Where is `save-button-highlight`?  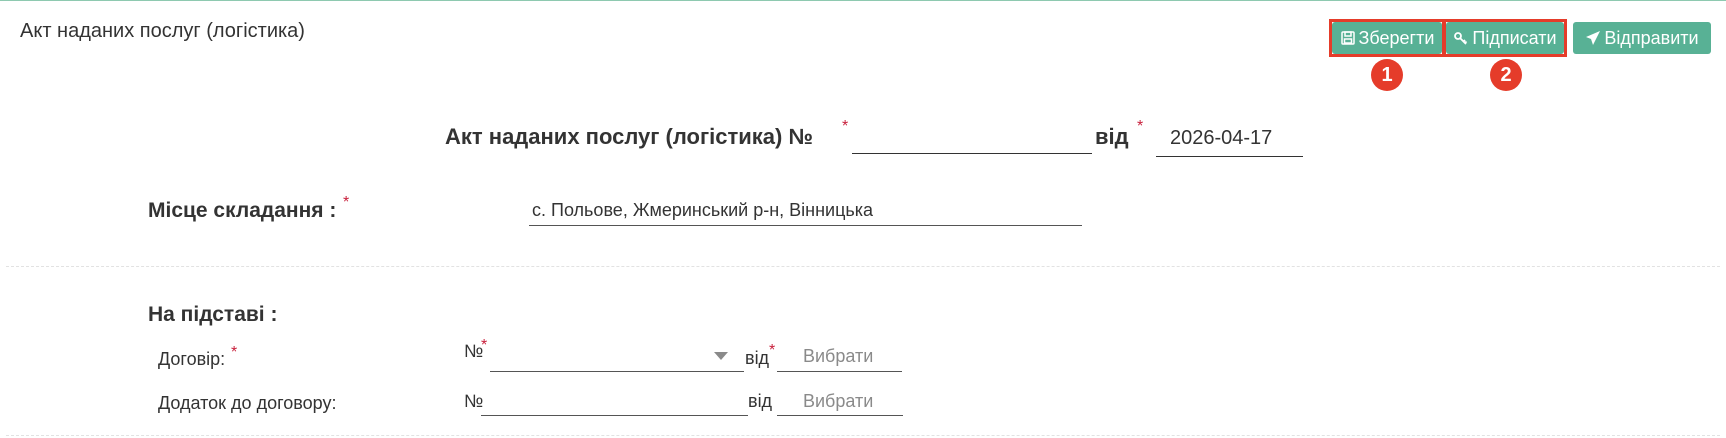
save-button-highlight is located at coordinates (1387, 38).